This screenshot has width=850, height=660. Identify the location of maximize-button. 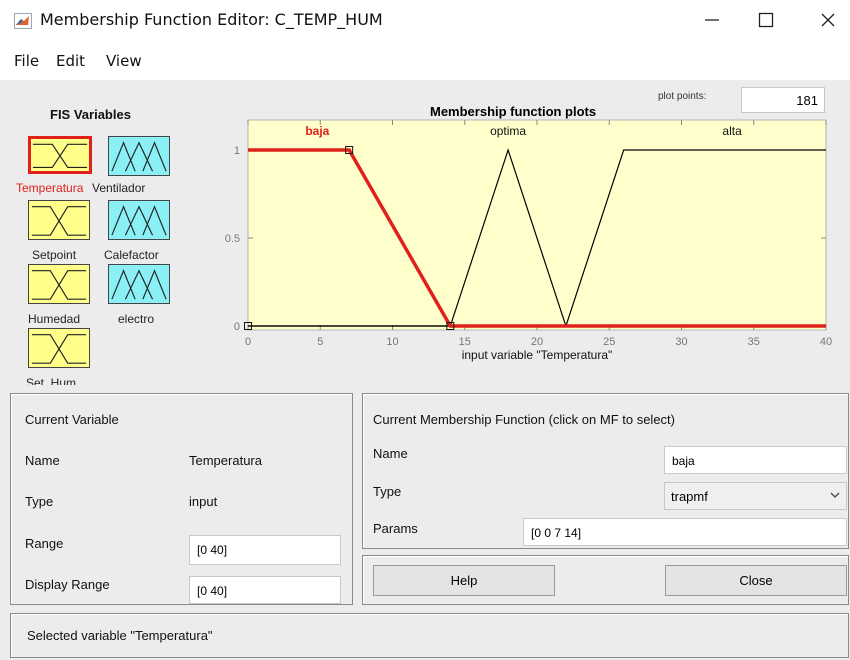
(766, 20).